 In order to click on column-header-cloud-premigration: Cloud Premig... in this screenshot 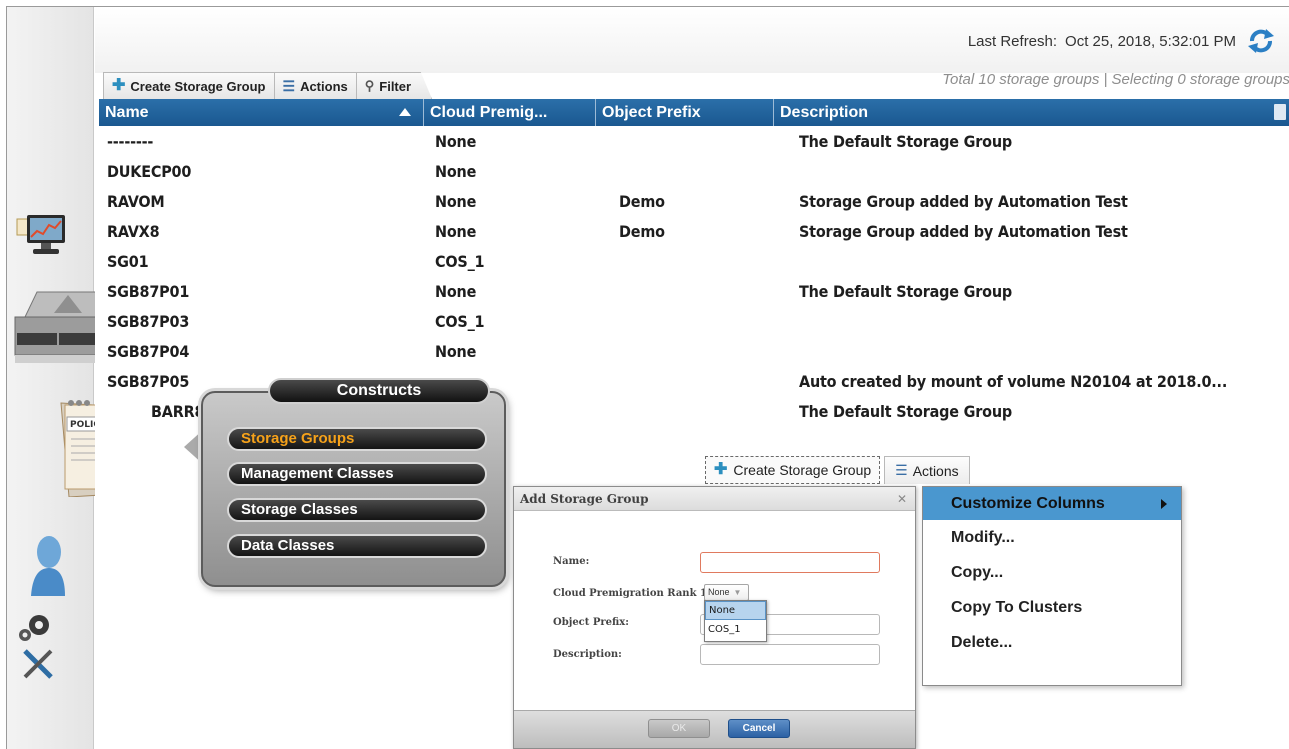, I will do `click(510, 112)`.